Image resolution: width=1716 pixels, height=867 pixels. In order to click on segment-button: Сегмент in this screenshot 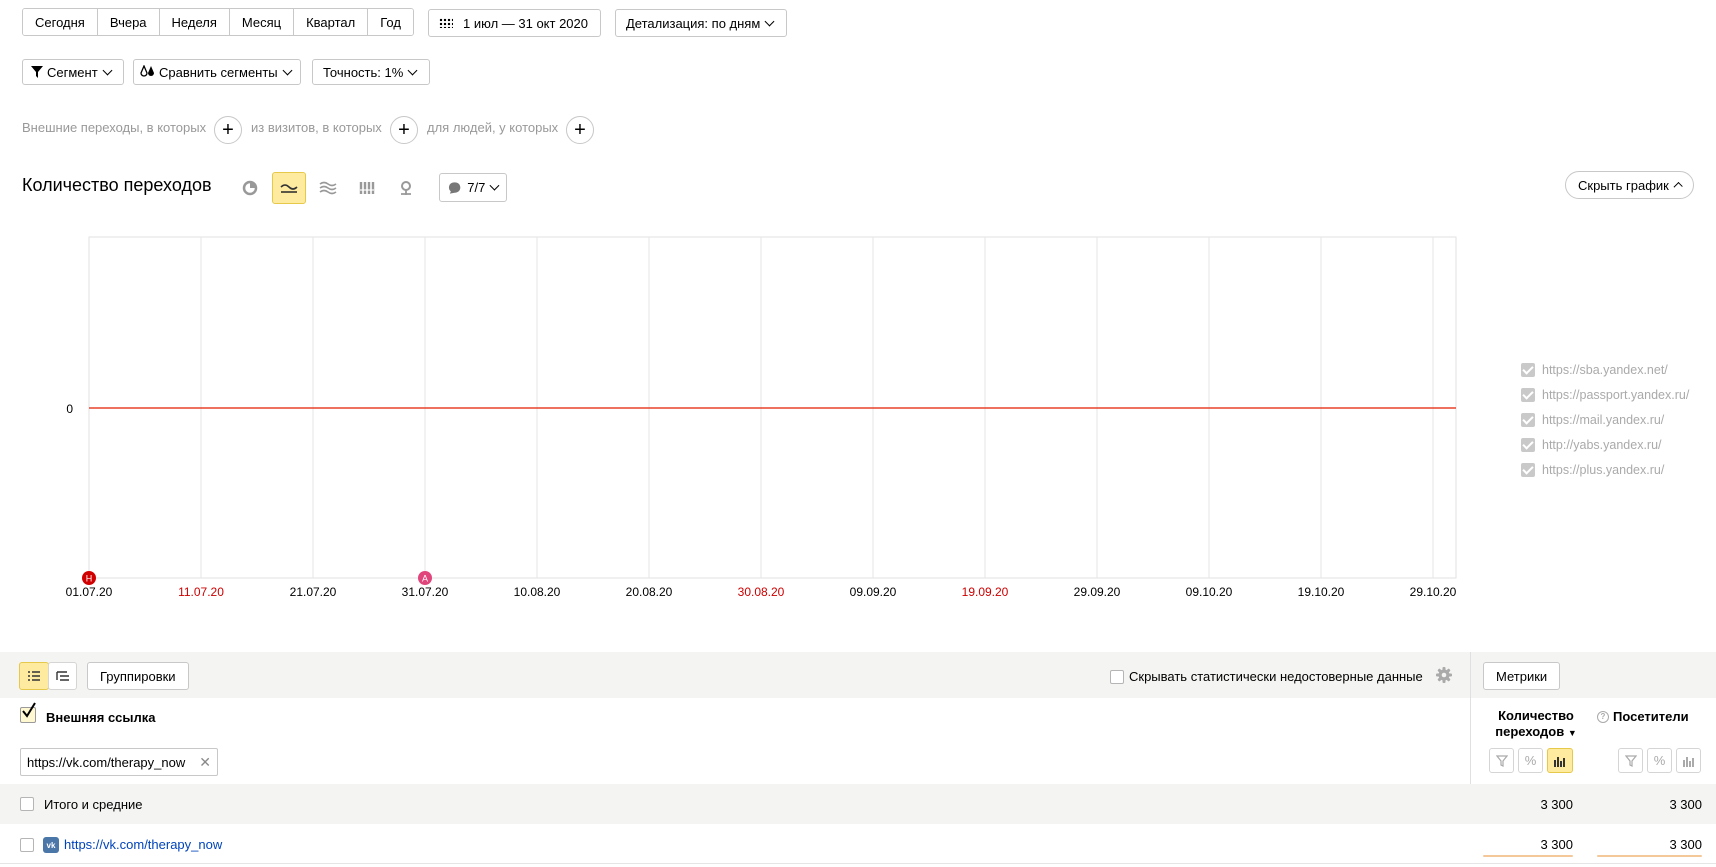, I will do `click(73, 72)`.